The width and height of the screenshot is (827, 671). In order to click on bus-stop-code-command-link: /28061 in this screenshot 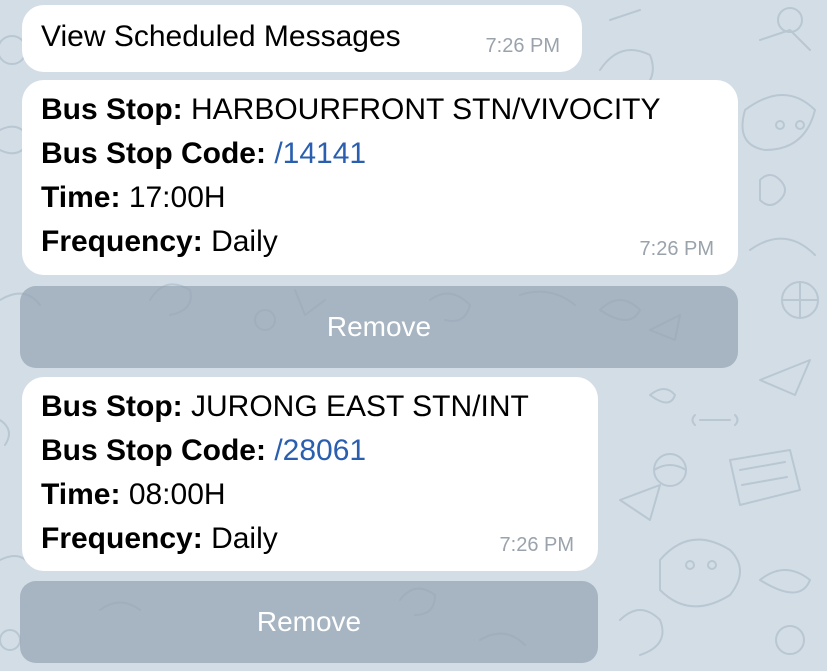, I will do `click(320, 450)`.